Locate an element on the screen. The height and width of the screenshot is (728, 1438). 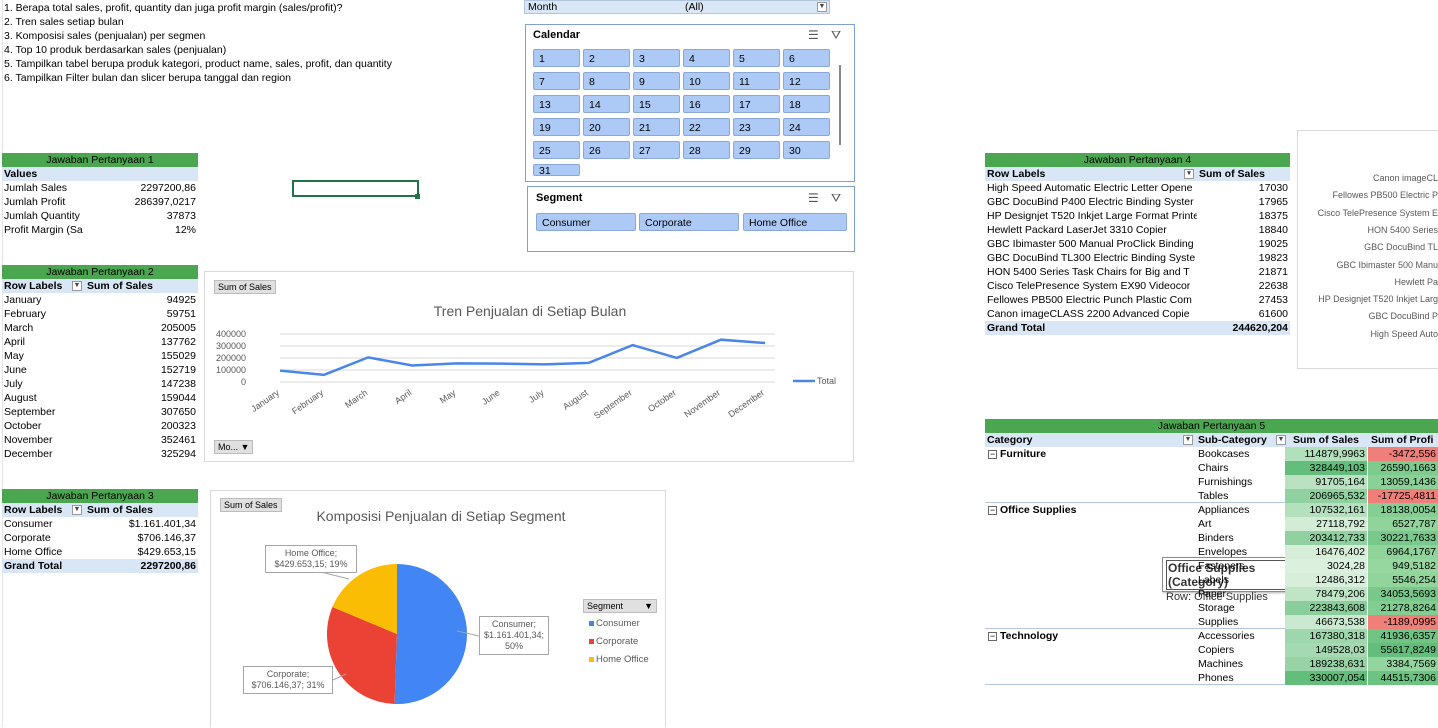
q4-row-value: 17965 is located at coordinates (1273, 202).